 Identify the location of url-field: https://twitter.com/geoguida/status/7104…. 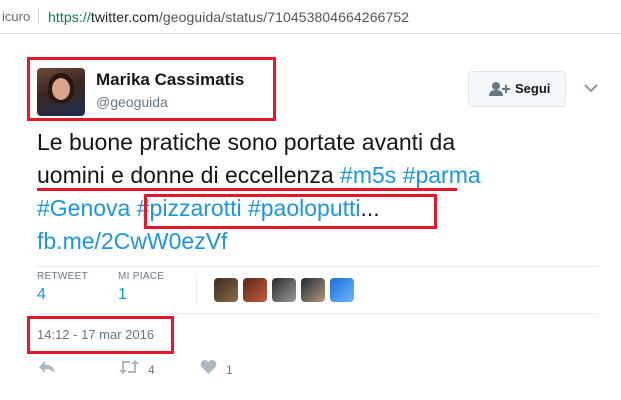
(228, 17).